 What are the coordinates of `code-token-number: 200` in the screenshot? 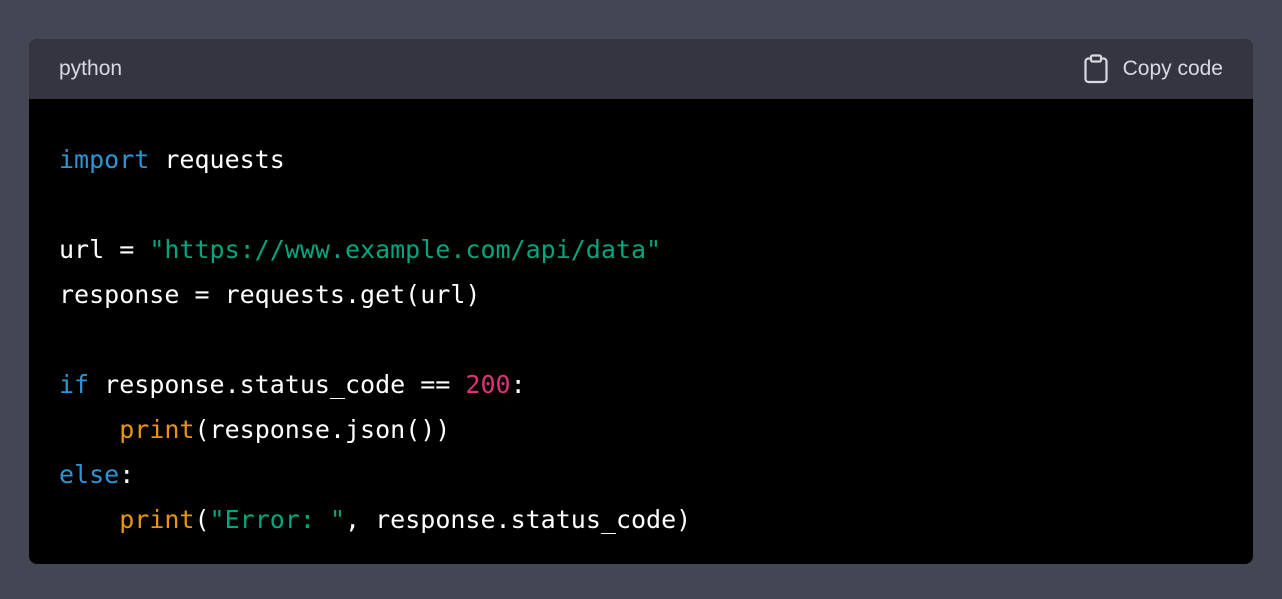 It's located at (488, 384).